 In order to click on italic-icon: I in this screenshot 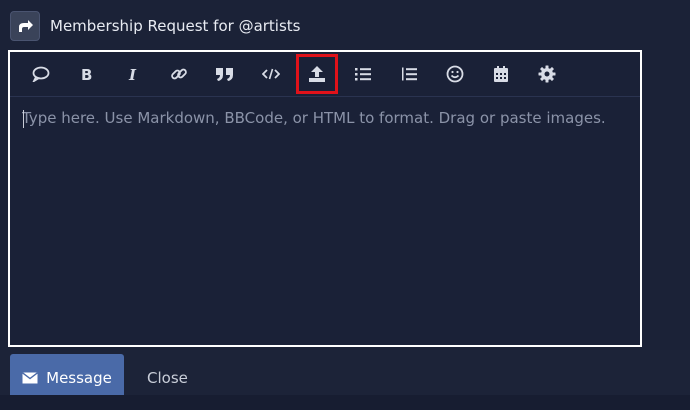, I will do `click(132, 74)`.